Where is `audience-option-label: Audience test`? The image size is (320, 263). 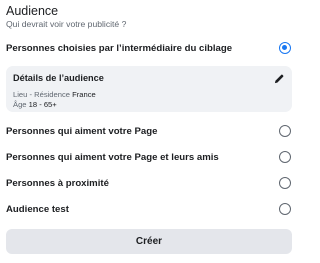 audience-option-label: Audience test is located at coordinates (37, 209).